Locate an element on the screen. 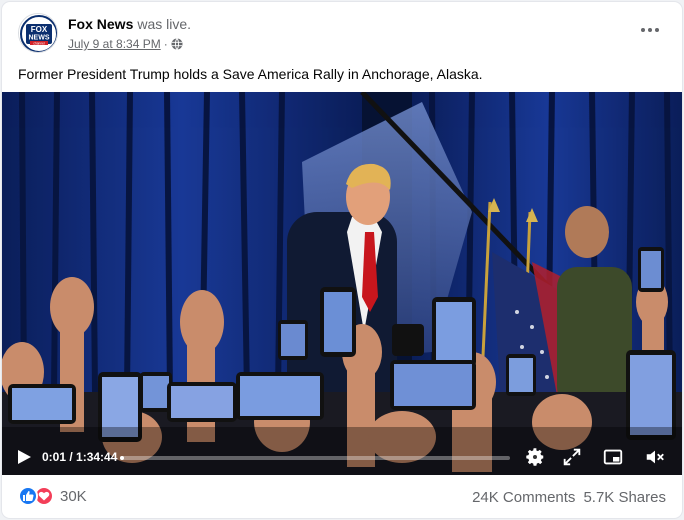 The width and height of the screenshot is (684, 520). shares-count-link: 5.7K Shares is located at coordinates (624, 497).